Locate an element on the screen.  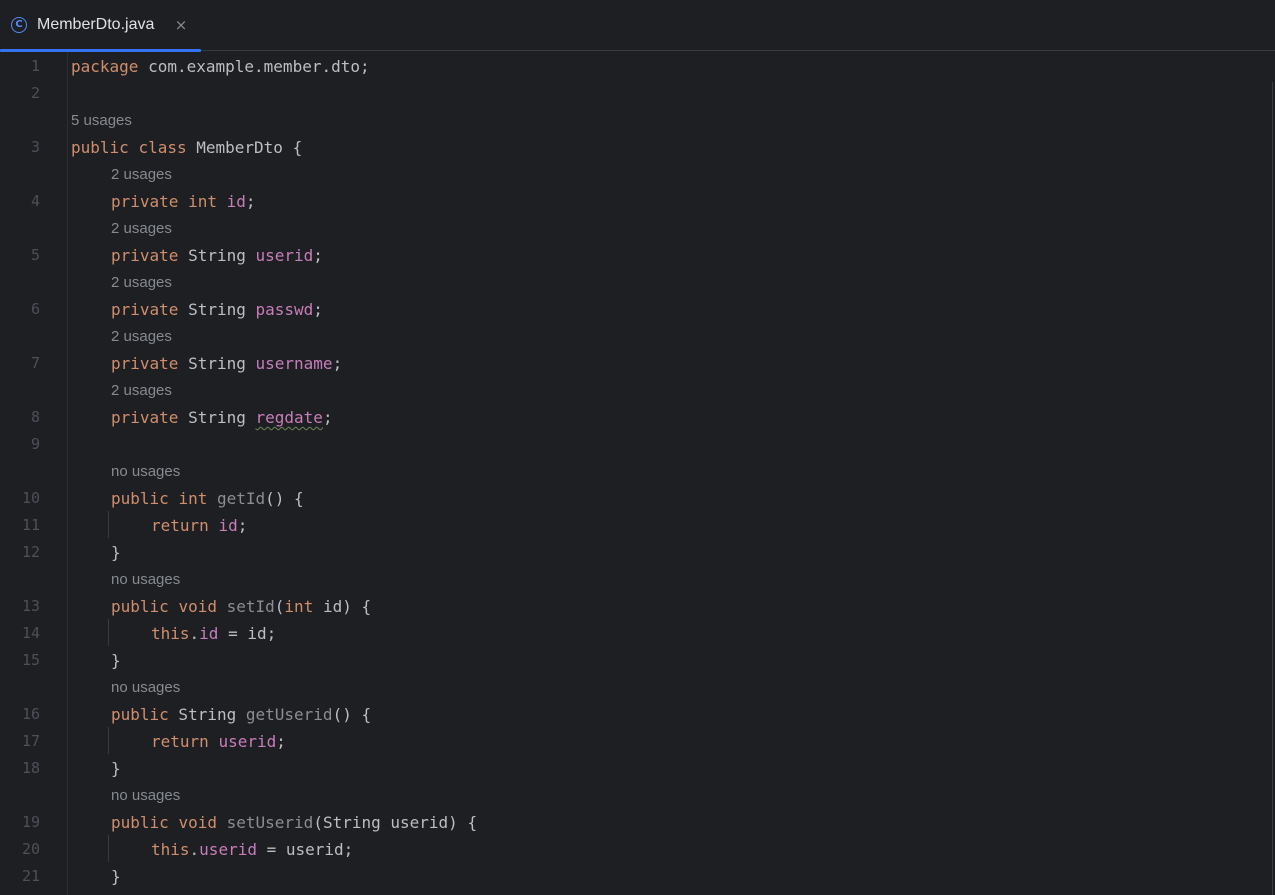
line-code: this.id = id; is located at coordinates (214, 633).